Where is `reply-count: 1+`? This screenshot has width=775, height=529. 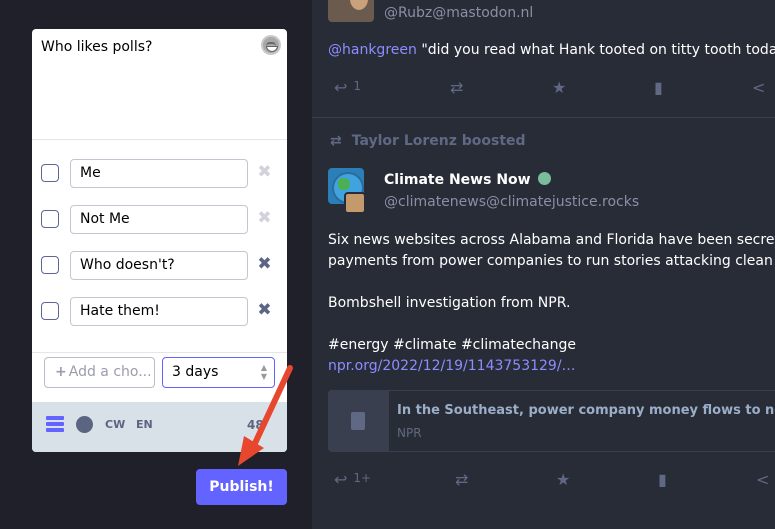
reply-count: 1+ is located at coordinates (362, 478).